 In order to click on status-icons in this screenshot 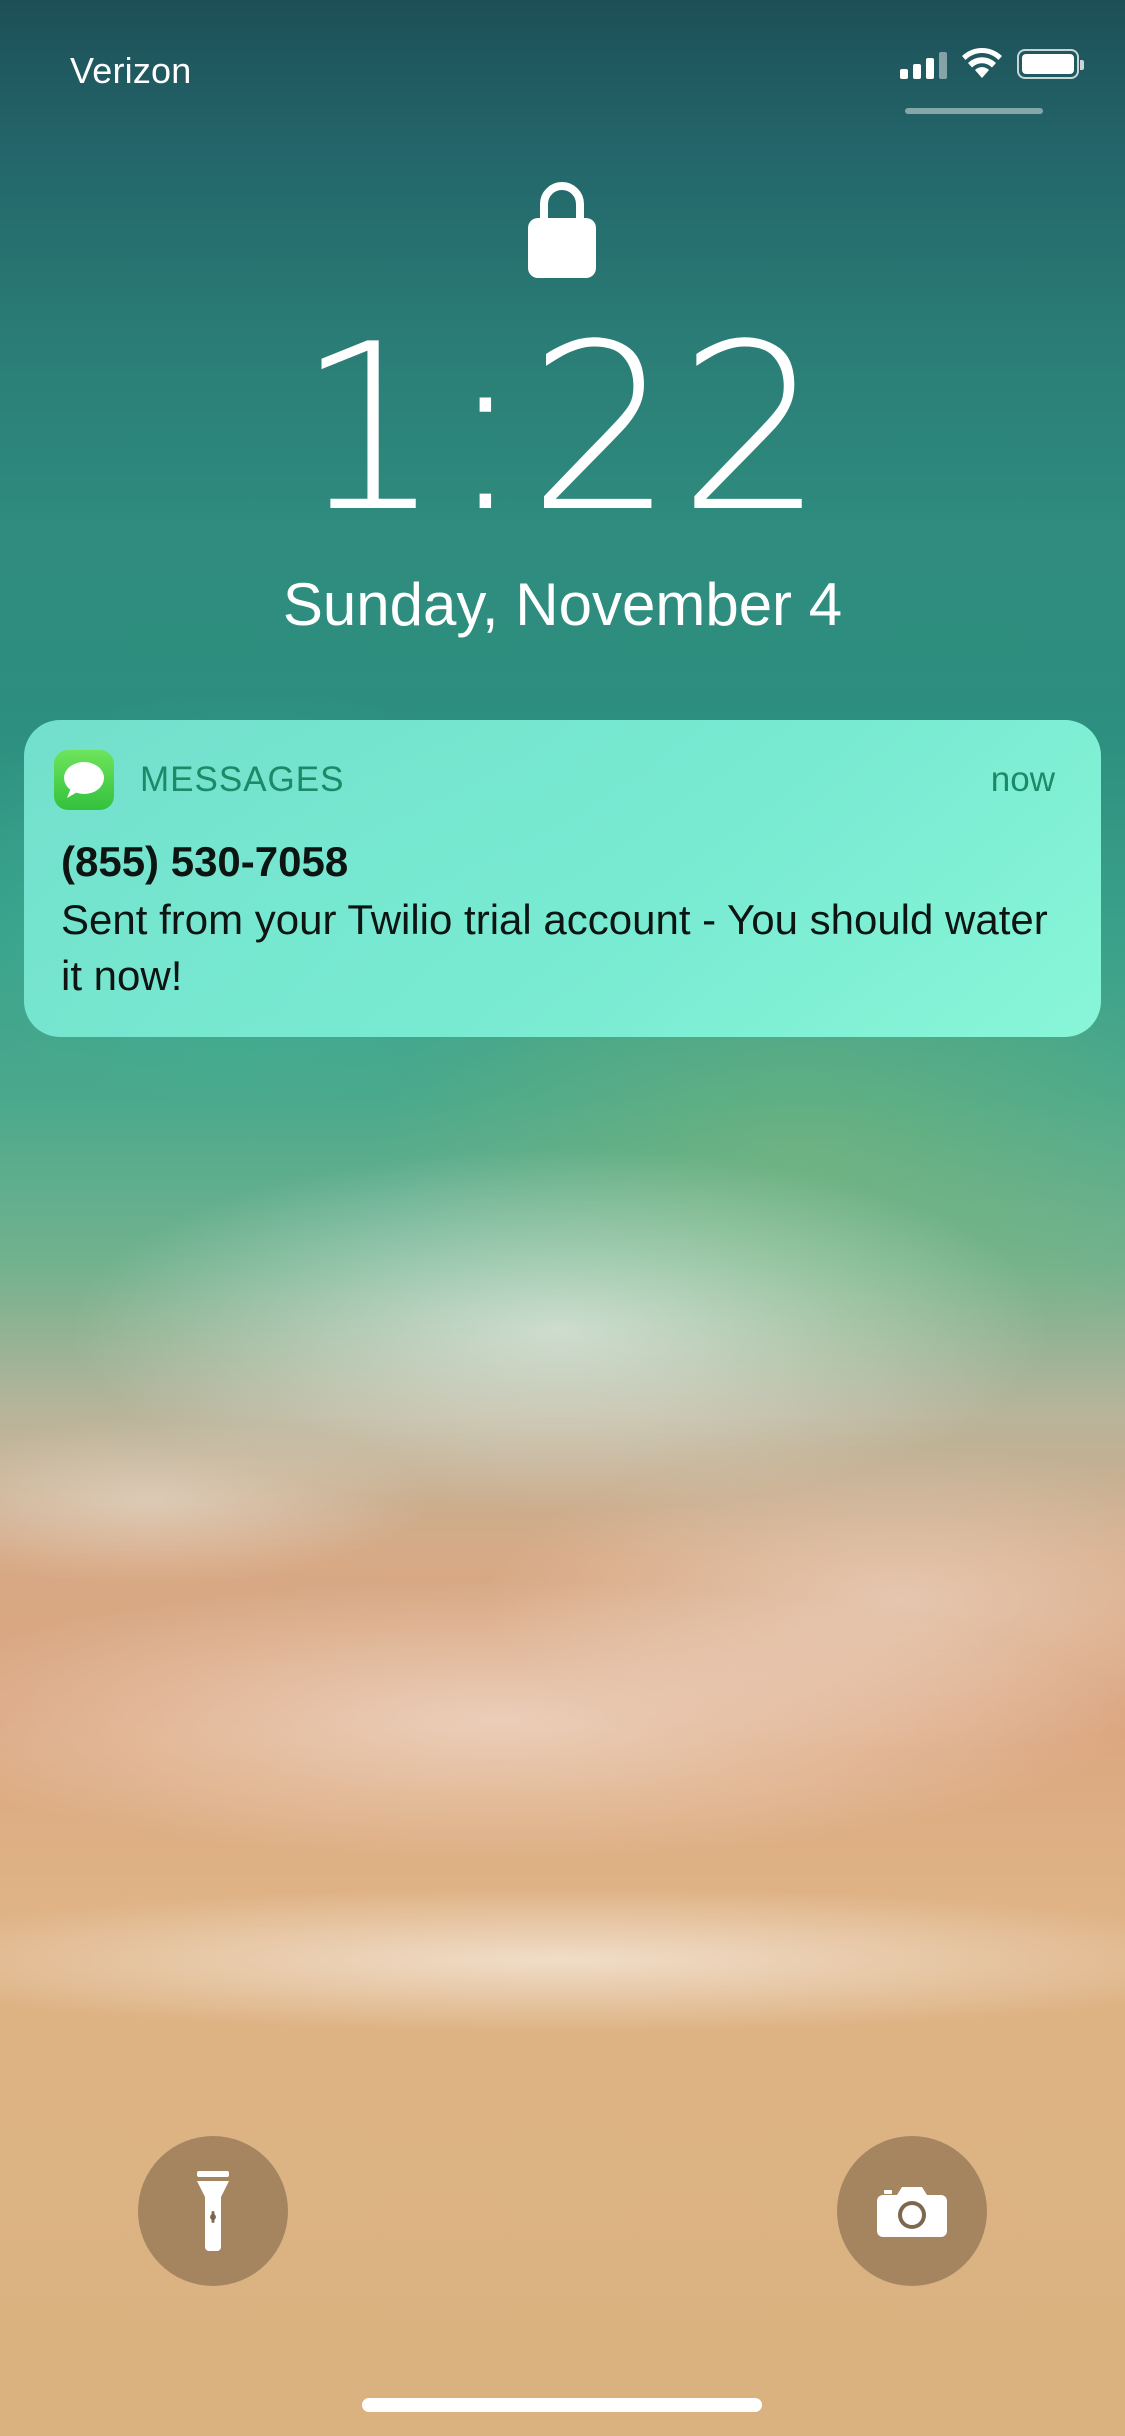, I will do `click(992, 64)`.